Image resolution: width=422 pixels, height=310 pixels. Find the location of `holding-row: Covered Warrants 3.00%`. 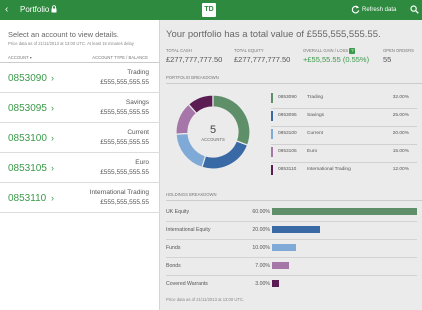

holding-row: Covered Warrants 3.00% is located at coordinates (291, 285).